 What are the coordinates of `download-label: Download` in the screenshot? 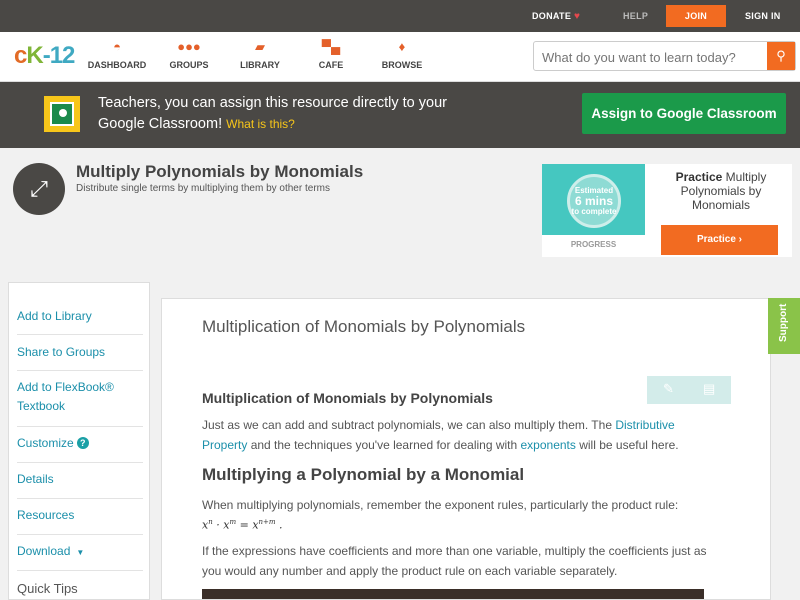 It's located at (44, 551).